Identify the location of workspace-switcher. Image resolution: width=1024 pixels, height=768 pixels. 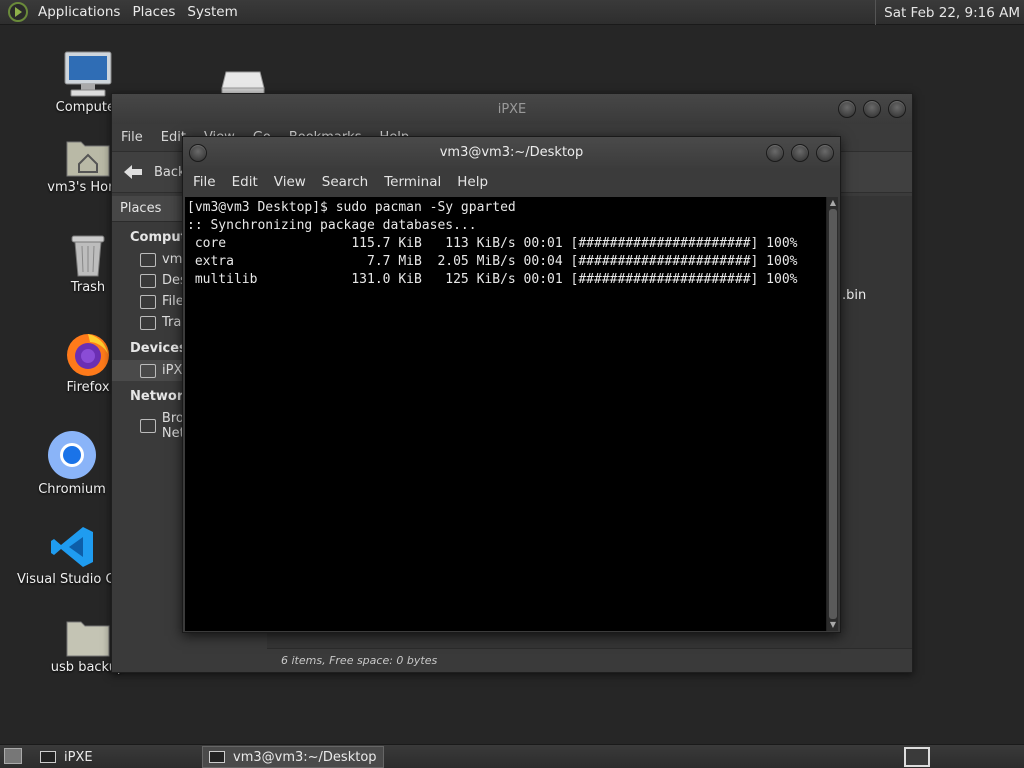
(917, 757).